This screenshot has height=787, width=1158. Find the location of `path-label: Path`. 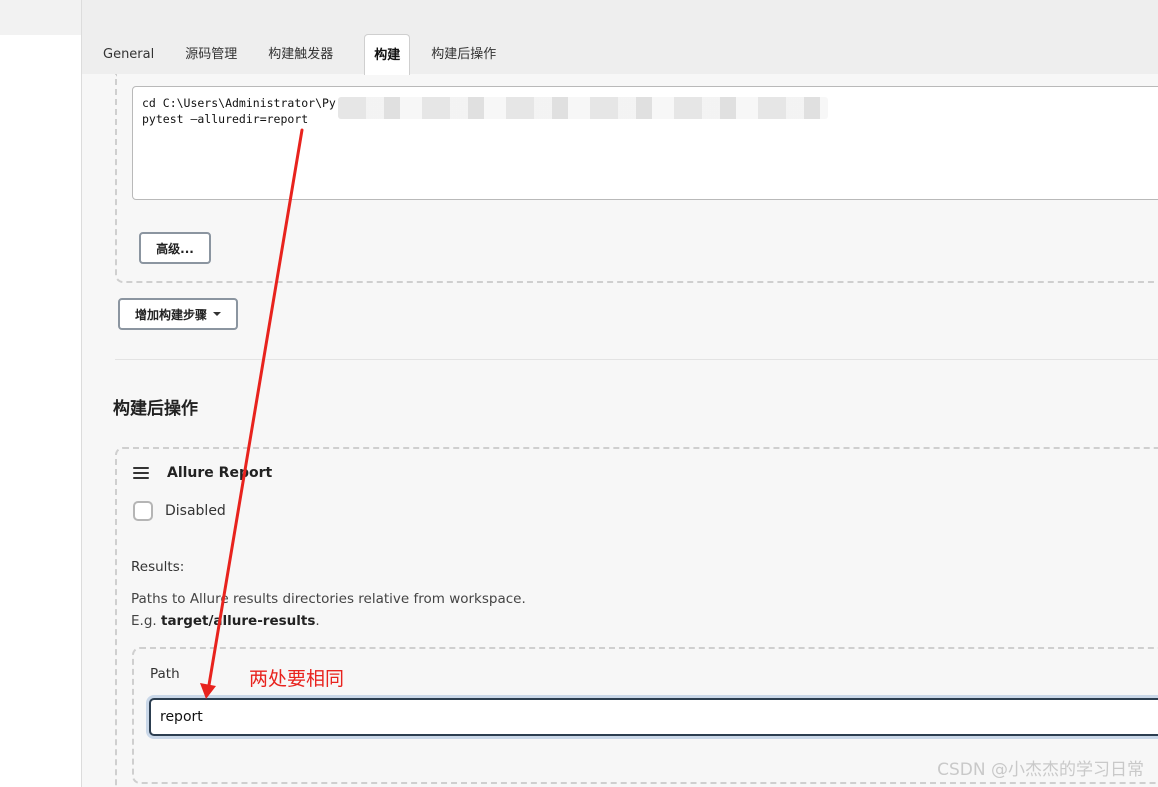

path-label: Path is located at coordinates (165, 674).